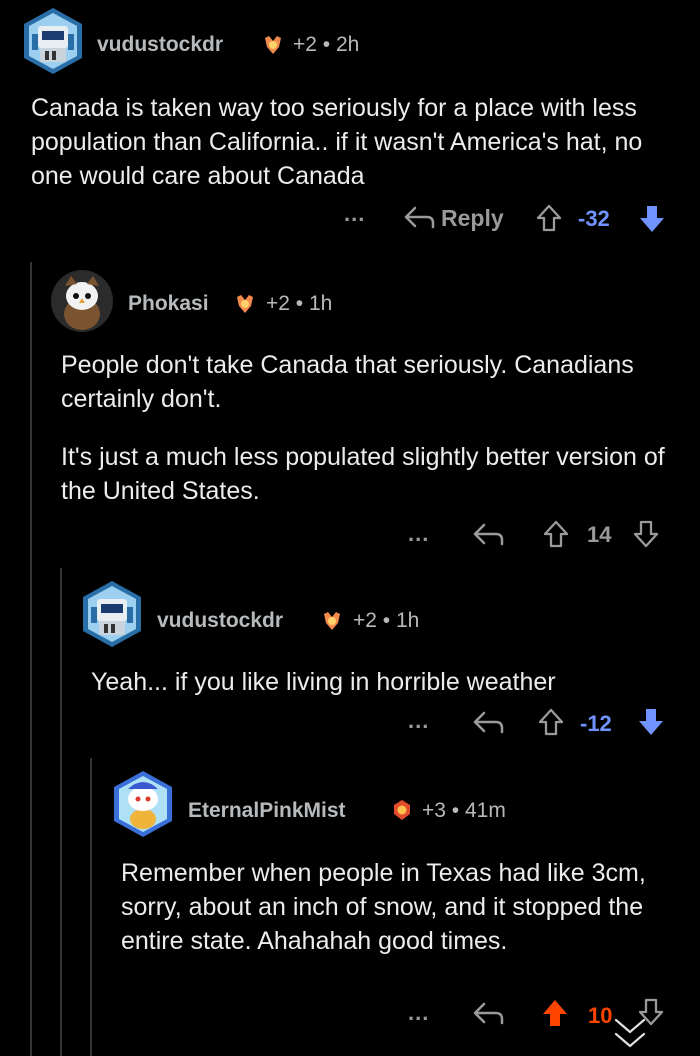 The image size is (700, 1056). Describe the element at coordinates (464, 811) in the screenshot. I see `comment-meta: +3 • 41m` at that location.